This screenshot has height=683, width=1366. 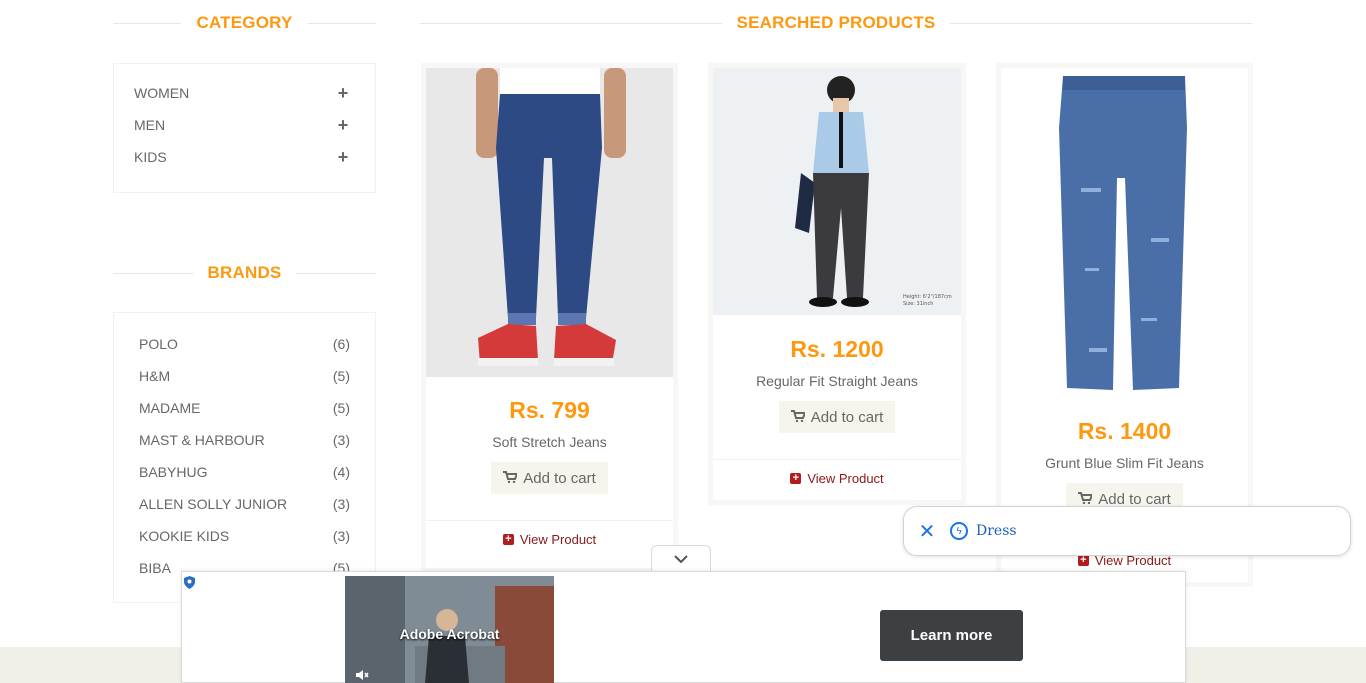 I want to click on brand-count: (6), so click(x=341, y=344).